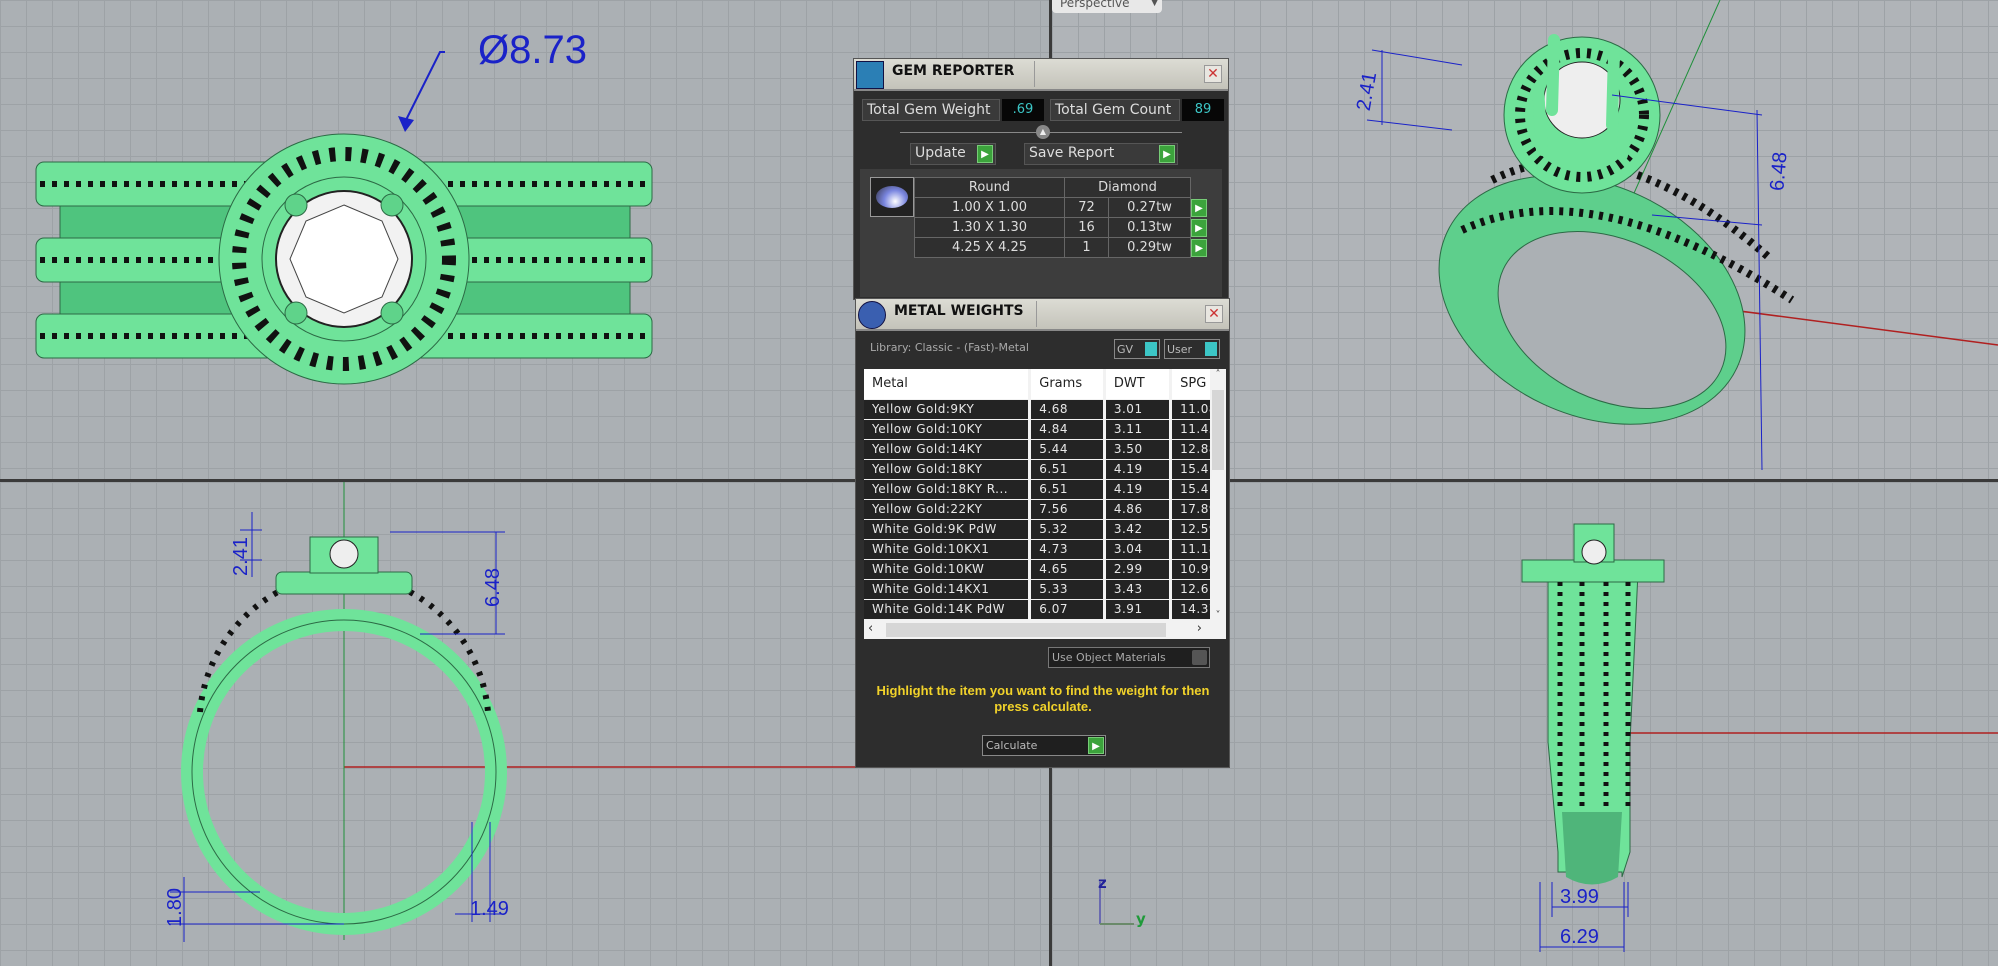  I want to click on horizontal-scrollbar: ‹ ›, so click(1045, 630).